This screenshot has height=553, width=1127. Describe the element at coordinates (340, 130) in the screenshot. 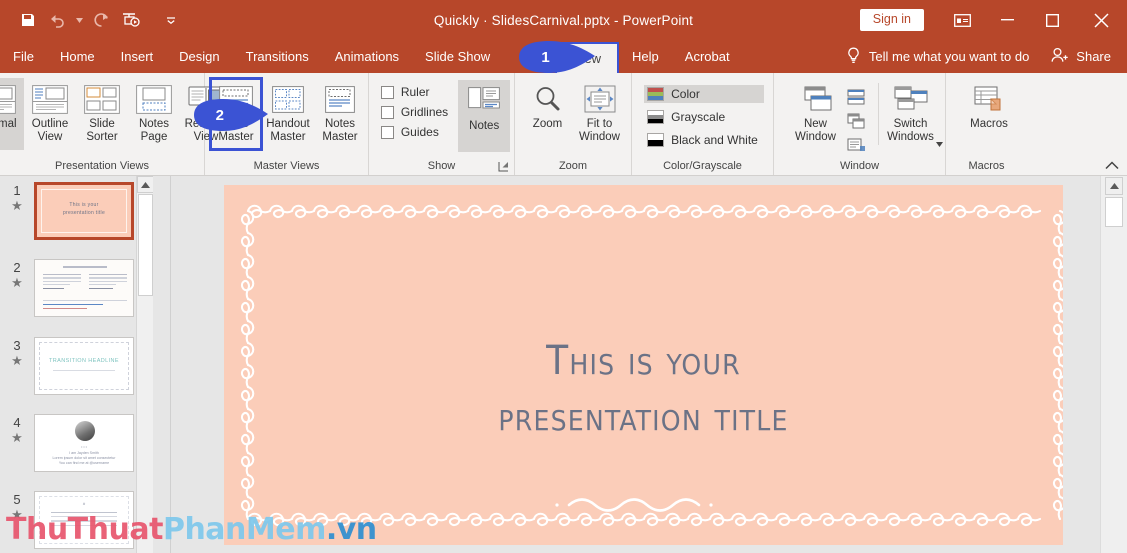

I see `notes-master-label: Notes Master` at that location.